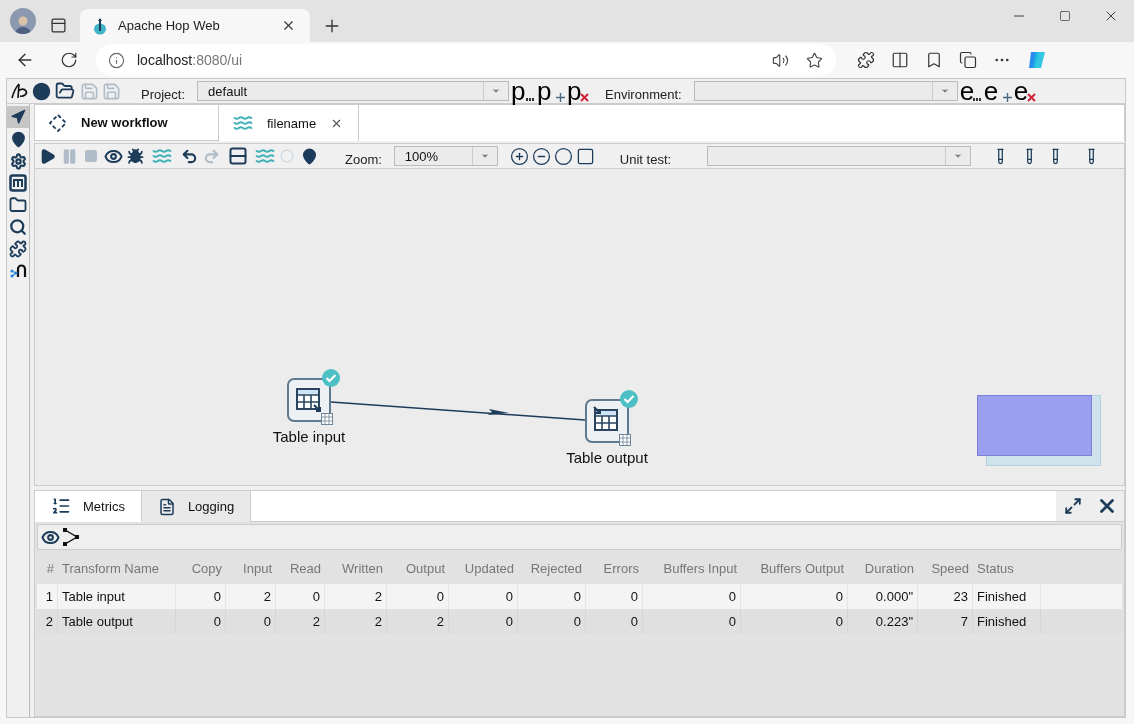  Describe the element at coordinates (190, 60) in the screenshot. I see `url-text: localhost:8080/ui` at that location.